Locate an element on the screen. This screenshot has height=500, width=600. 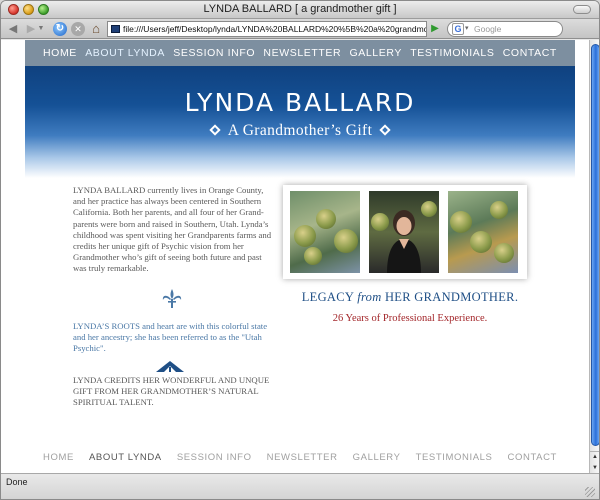
footer-nav-newsletter: NEWSLETTER is located at coordinates (302, 457).